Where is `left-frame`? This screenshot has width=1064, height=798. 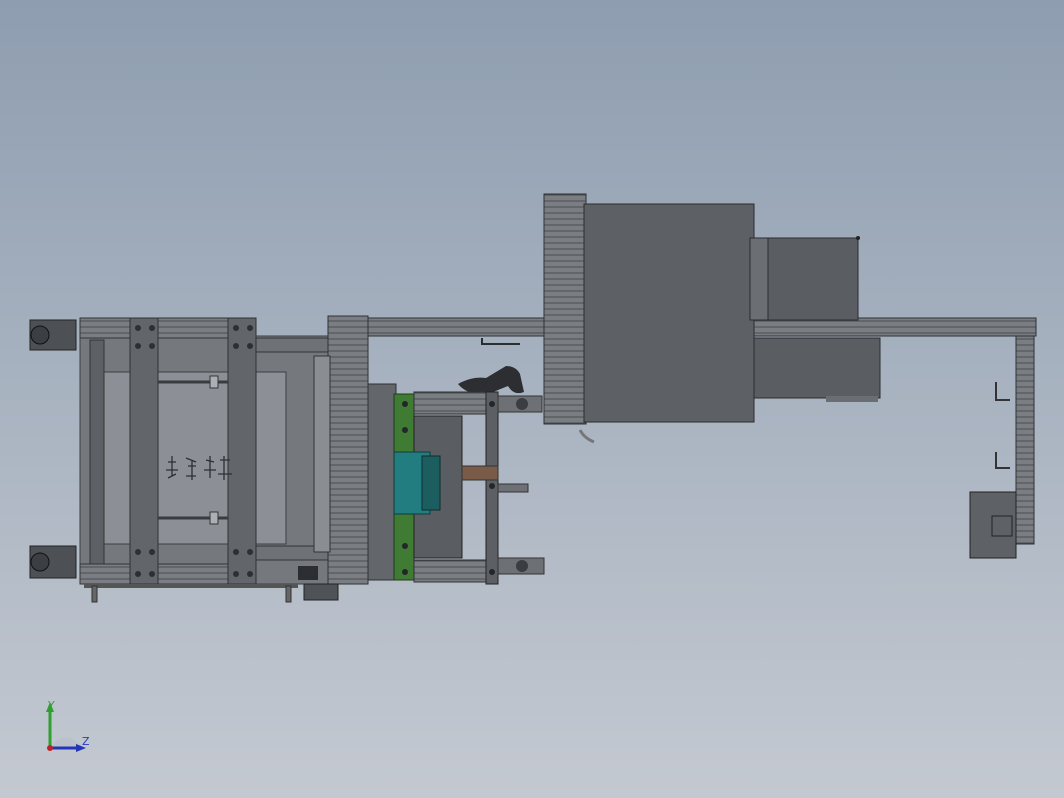
left-frame is located at coordinates (205, 460).